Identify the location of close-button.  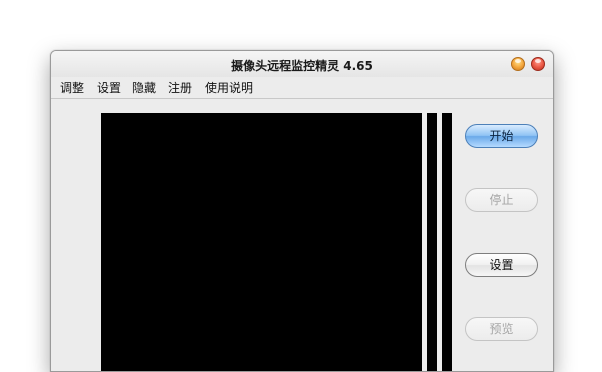
(538, 64).